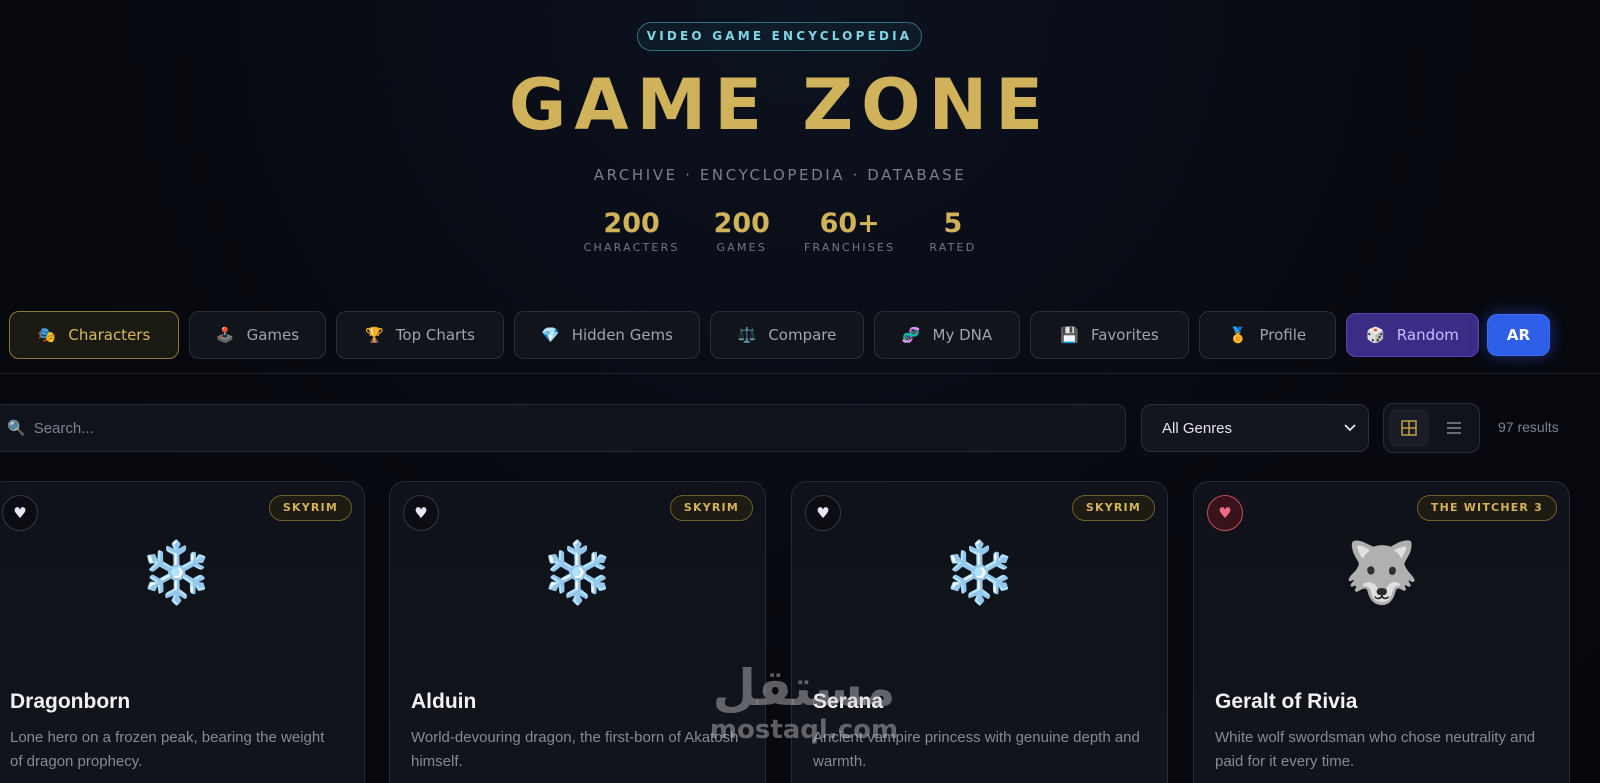 Image resolution: width=1600 pixels, height=783 pixels. I want to click on watermark: مستقل mostaql.com, so click(804, 702).